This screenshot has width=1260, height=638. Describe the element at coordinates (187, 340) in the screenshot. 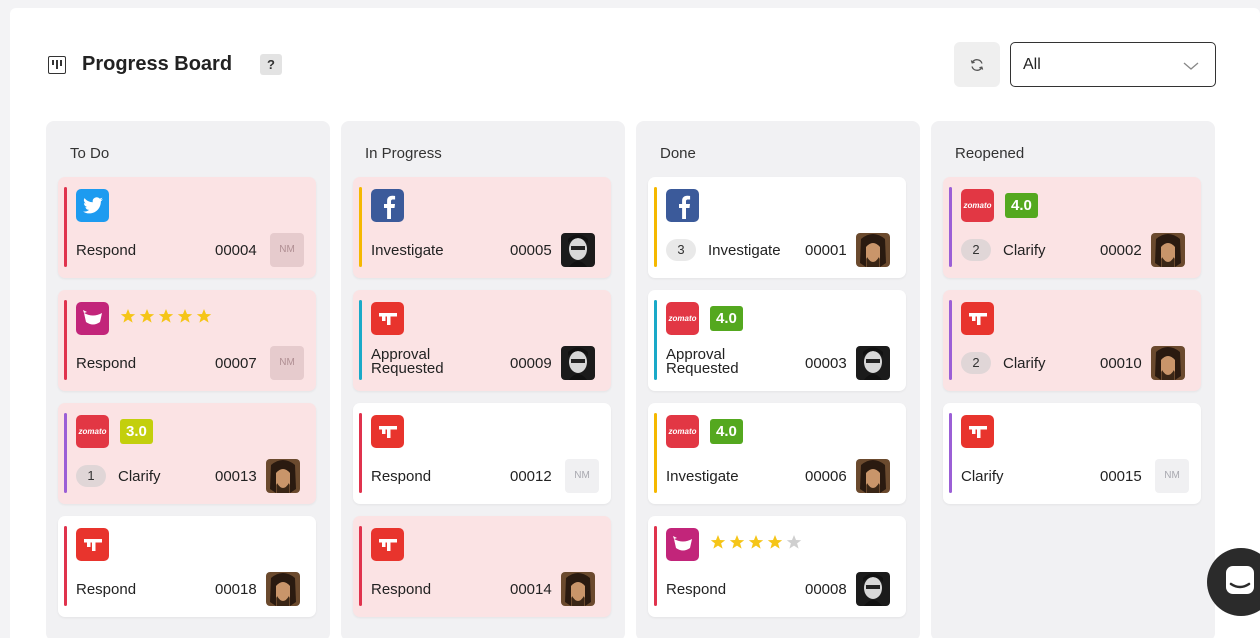

I see `ticket-card: Respond 00007 NM` at that location.